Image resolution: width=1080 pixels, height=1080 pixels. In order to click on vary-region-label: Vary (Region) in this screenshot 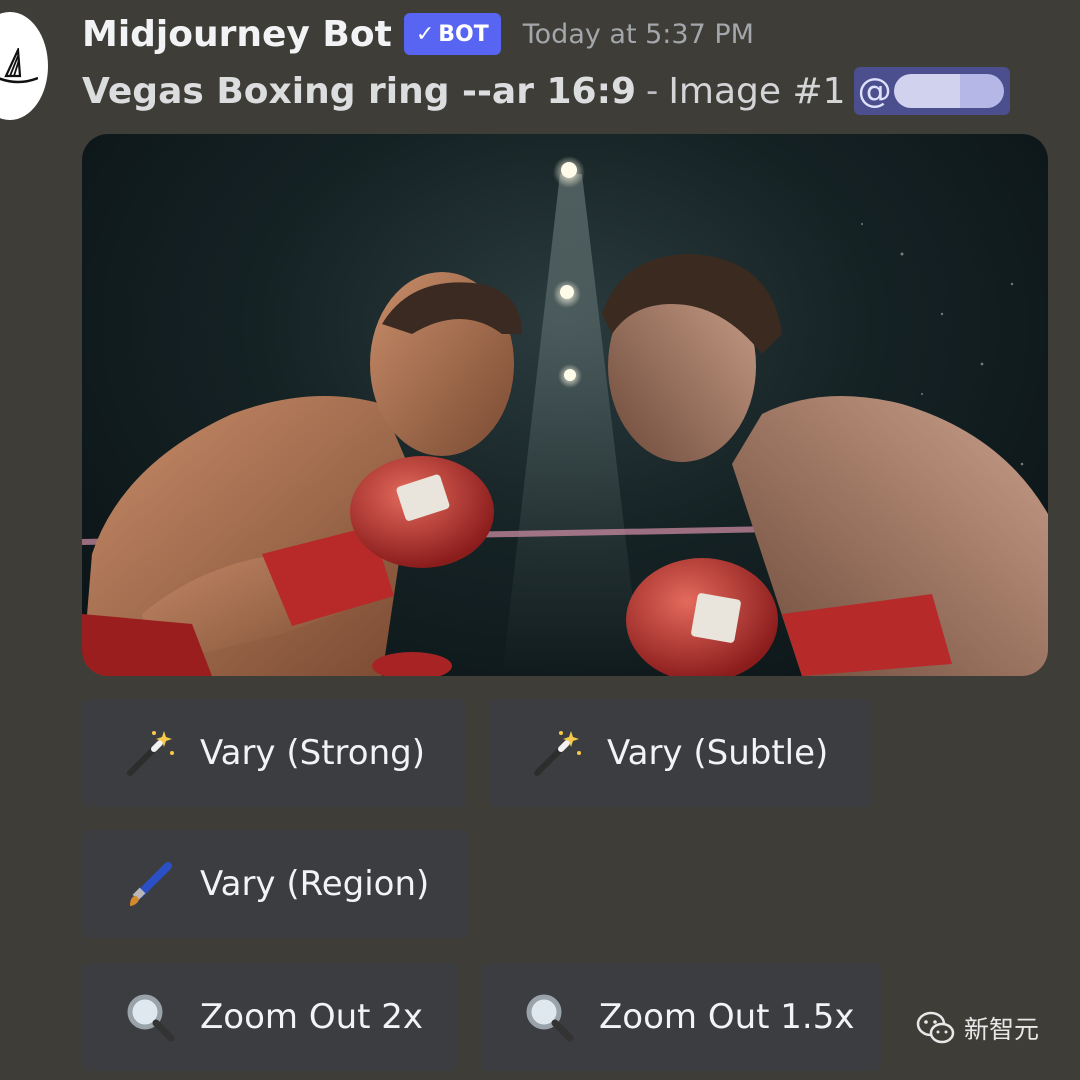, I will do `click(315, 884)`.